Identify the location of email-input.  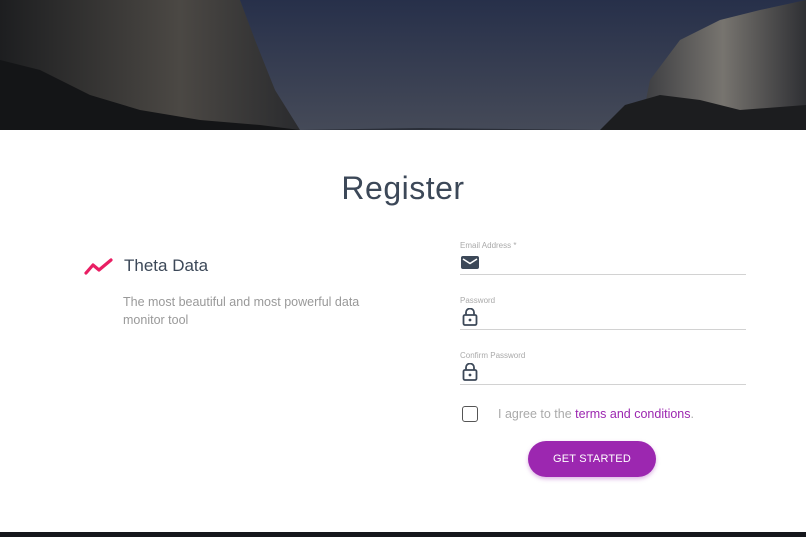
(617, 262).